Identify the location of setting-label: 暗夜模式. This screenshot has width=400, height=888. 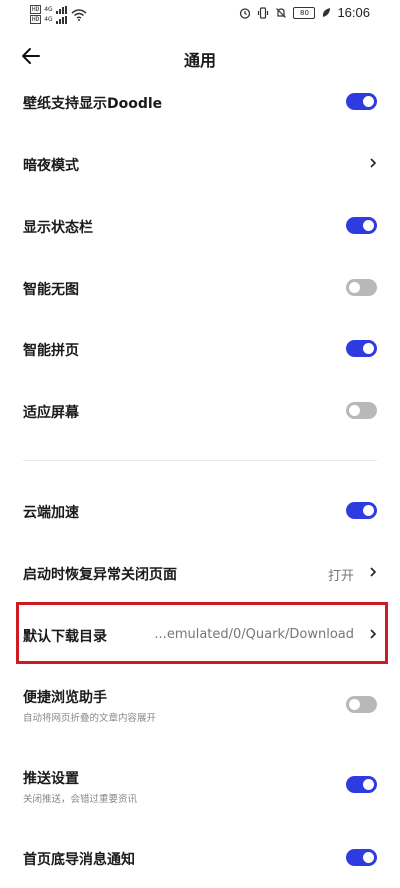
(51, 166).